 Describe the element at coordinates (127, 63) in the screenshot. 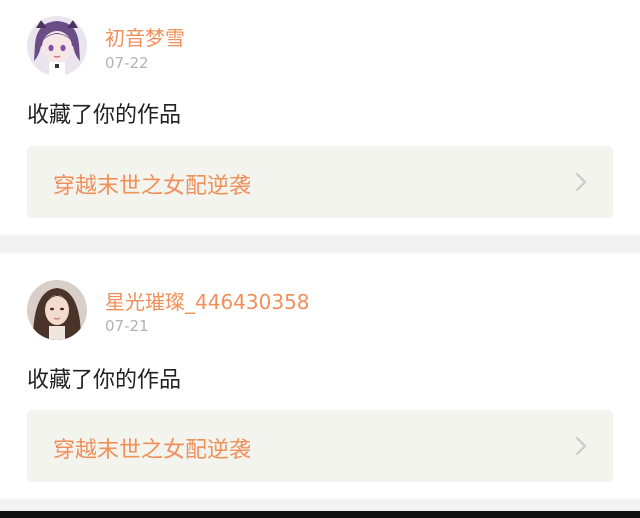

I see `notification-date: 07-22` at that location.